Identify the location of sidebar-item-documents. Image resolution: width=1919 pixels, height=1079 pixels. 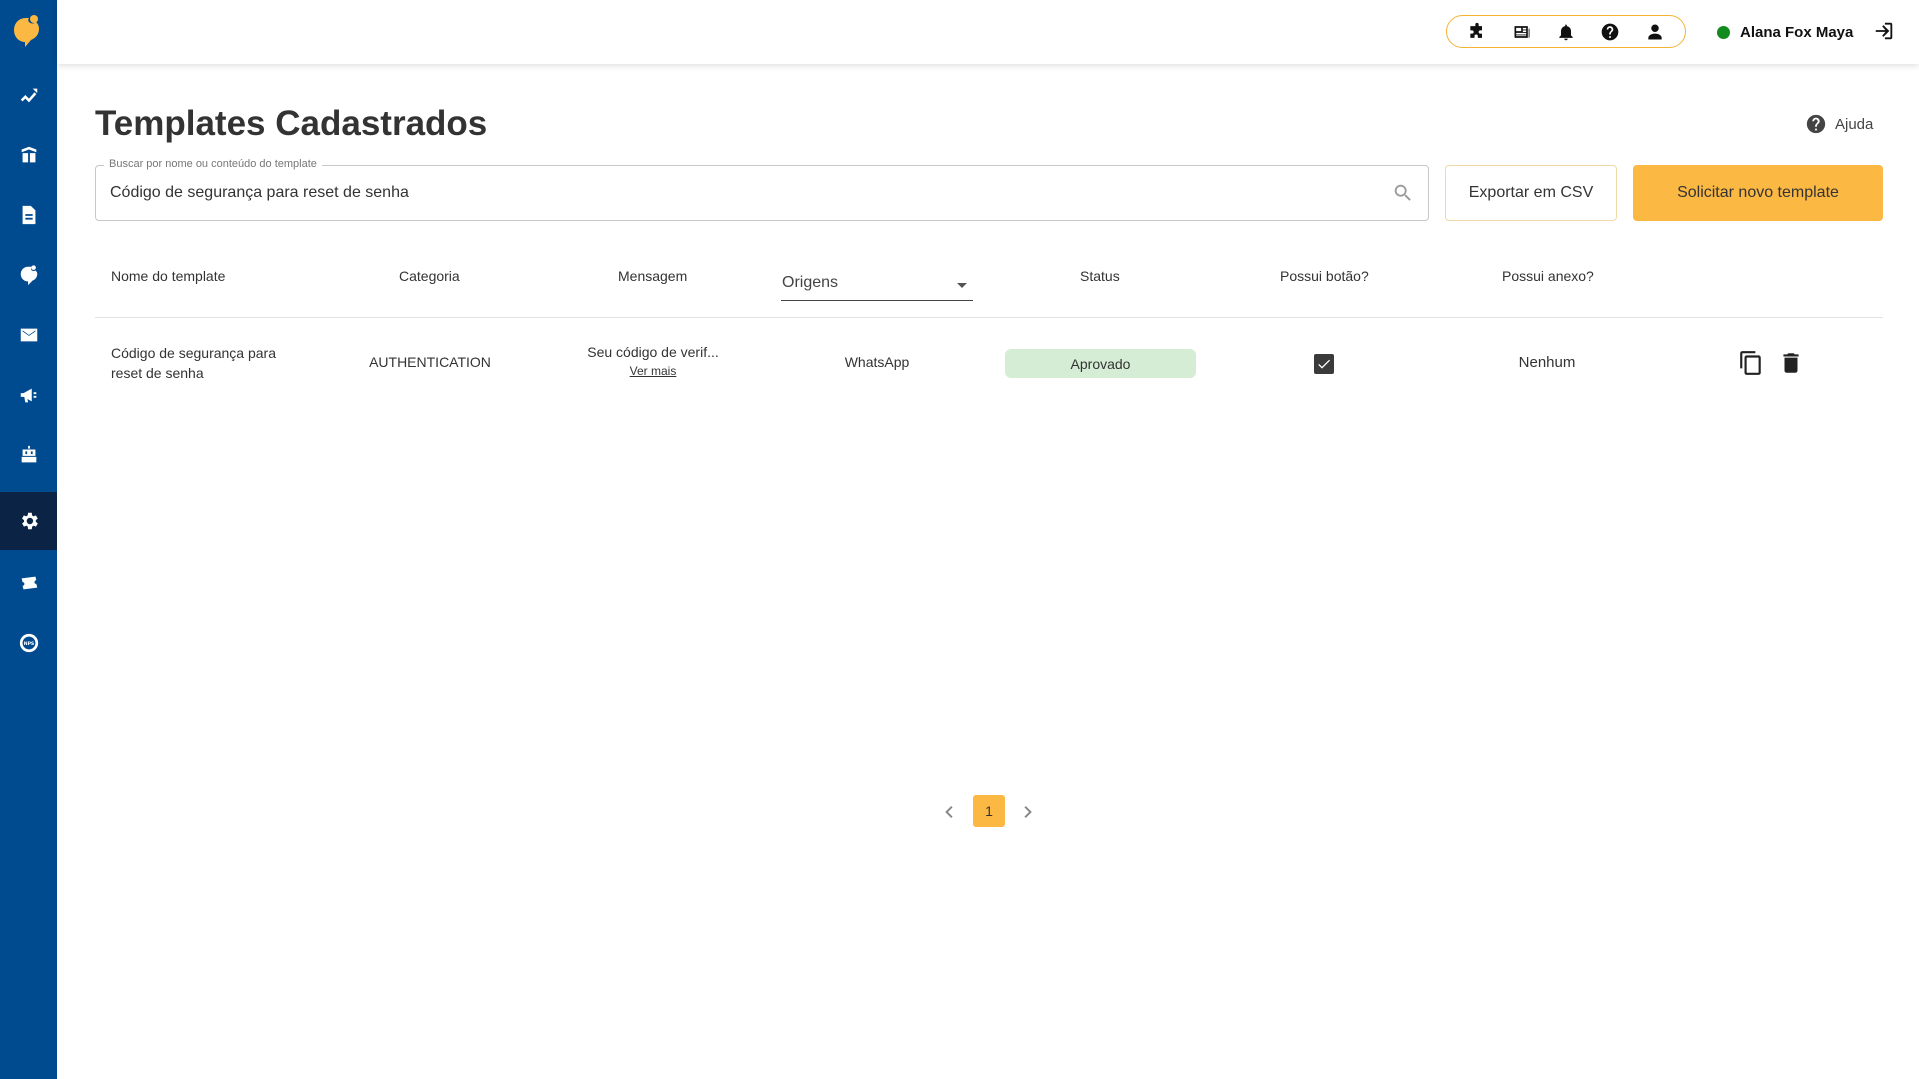
(28, 215).